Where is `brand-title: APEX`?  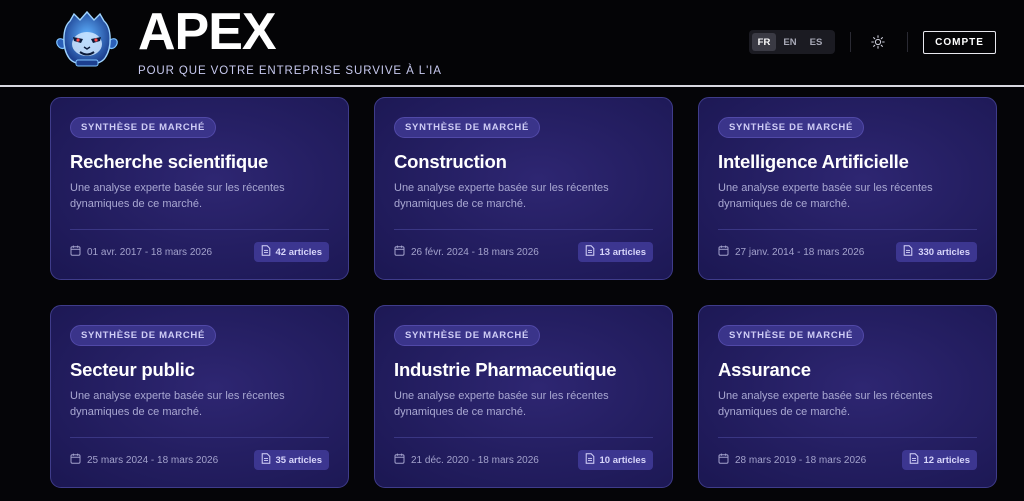 brand-title: APEX is located at coordinates (207, 32).